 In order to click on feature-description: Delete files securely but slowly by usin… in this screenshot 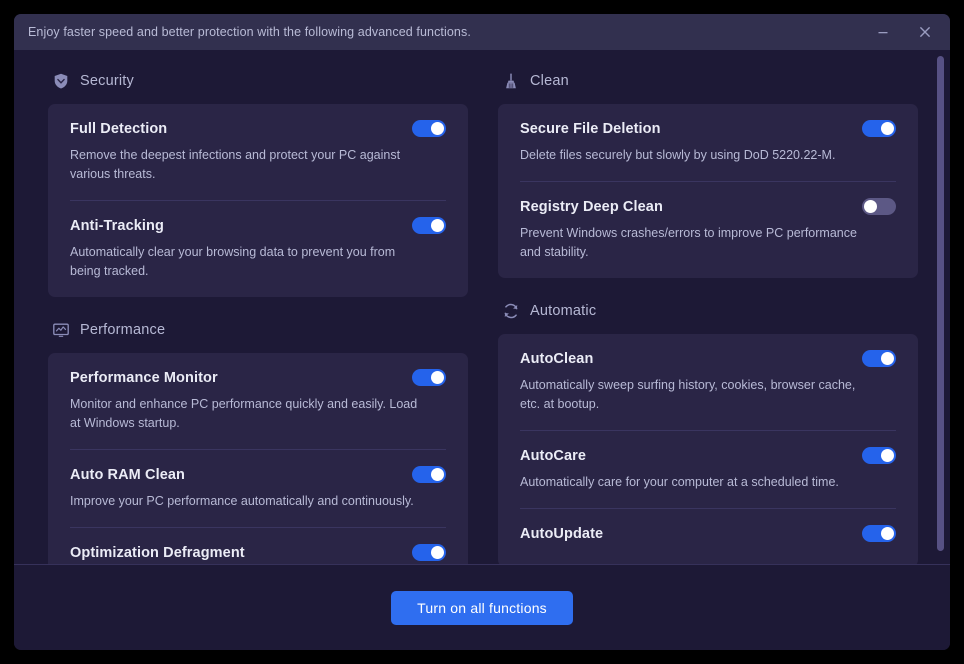, I will do `click(678, 155)`.